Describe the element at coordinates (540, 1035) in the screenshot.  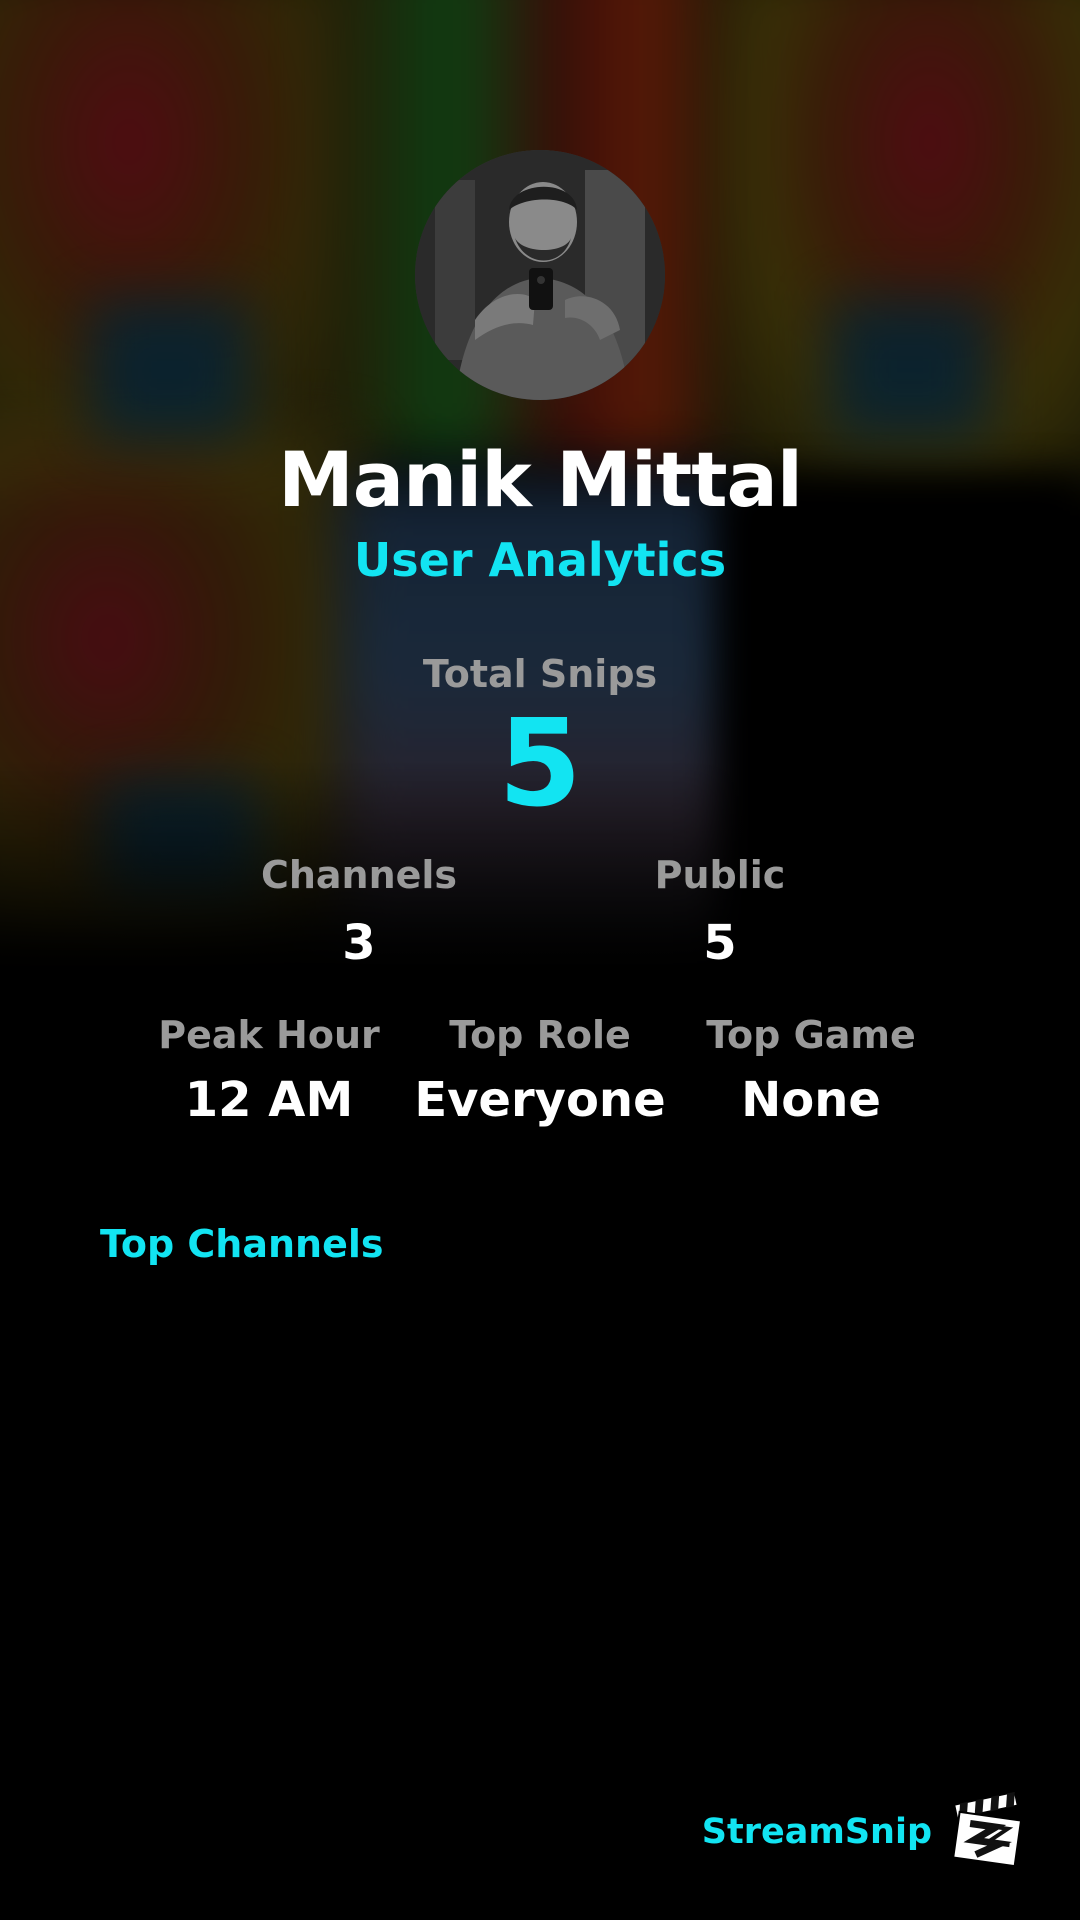
I see `top-role-label: Top Role` at that location.